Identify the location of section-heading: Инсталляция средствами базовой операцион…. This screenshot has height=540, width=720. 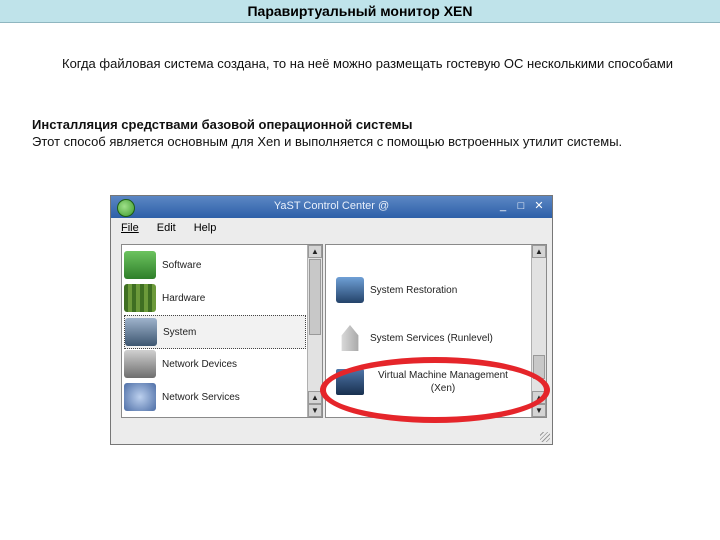
(222, 124).